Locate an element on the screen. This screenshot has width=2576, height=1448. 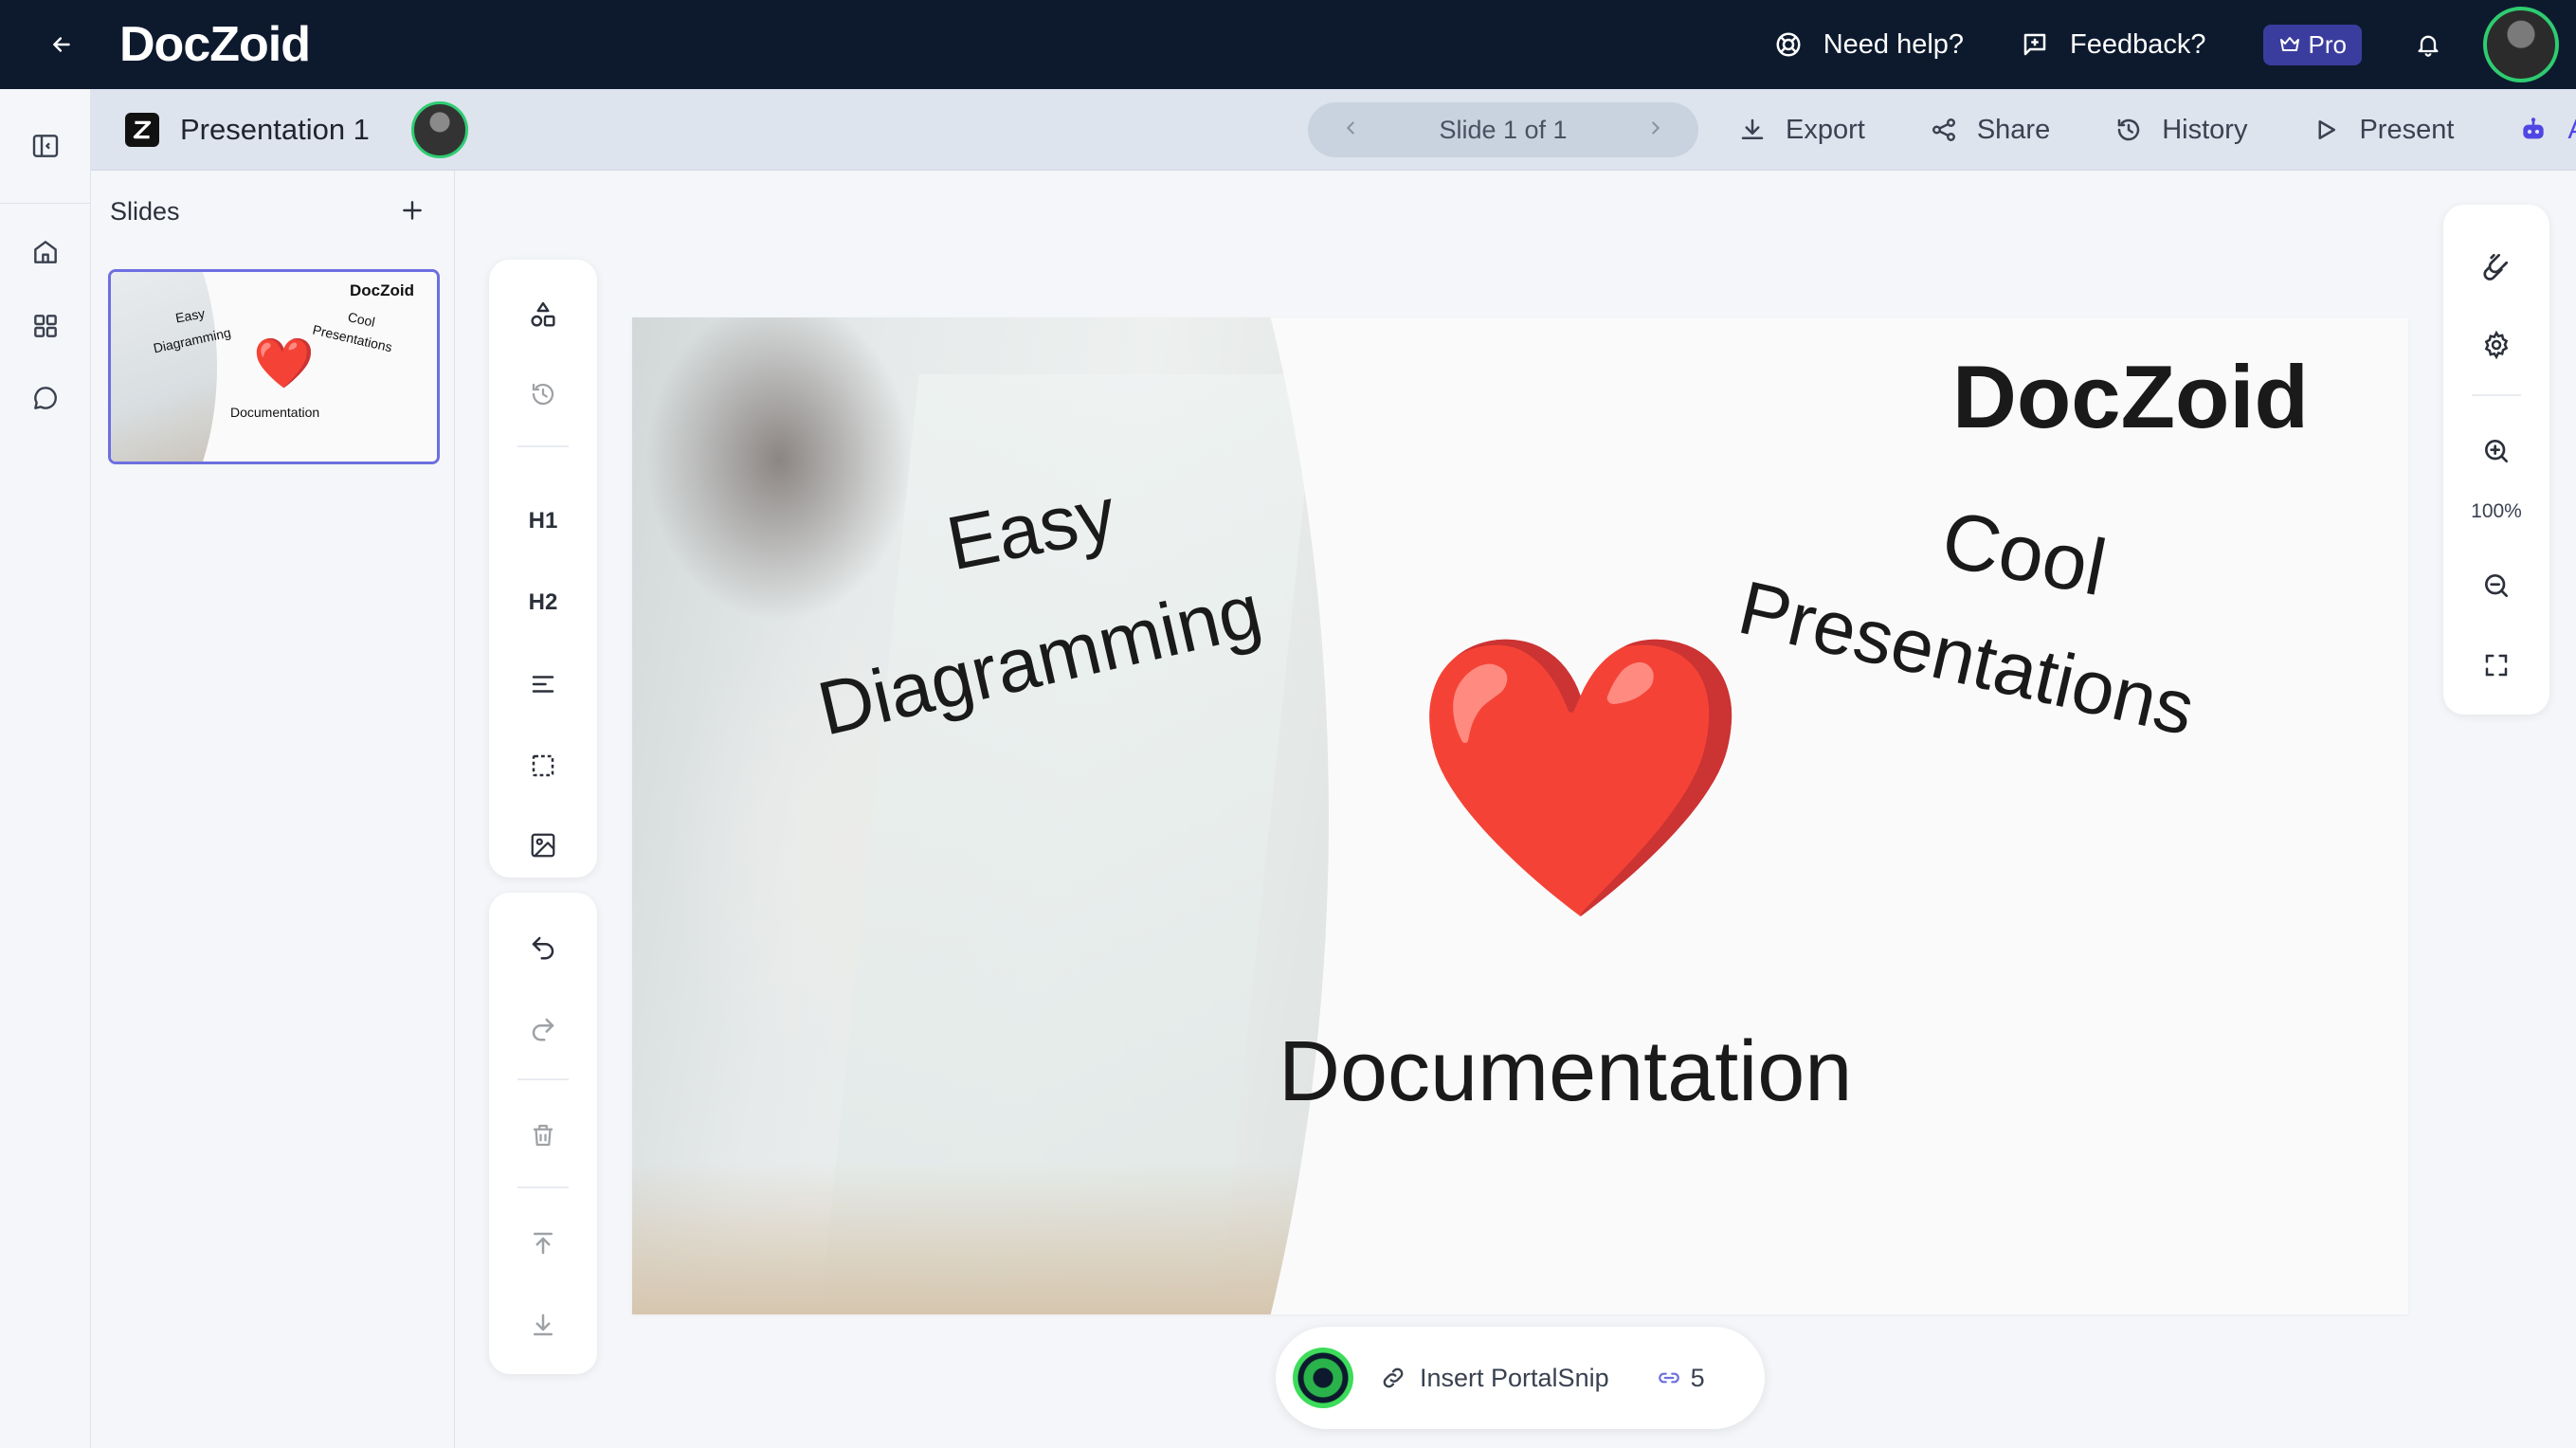
ai-button: AI is located at coordinates (2547, 130).